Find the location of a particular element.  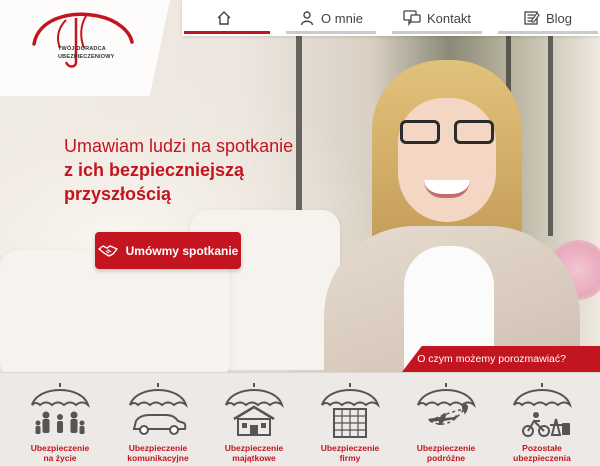

category-motor: Ubezpieczenie komunikacyjne is located at coordinates (158, 419).